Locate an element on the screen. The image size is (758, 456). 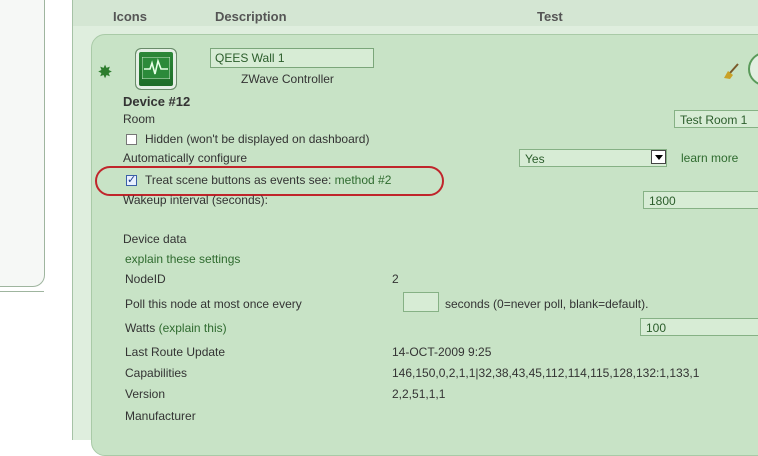
learn-more-link: learn more is located at coordinates (709, 158).